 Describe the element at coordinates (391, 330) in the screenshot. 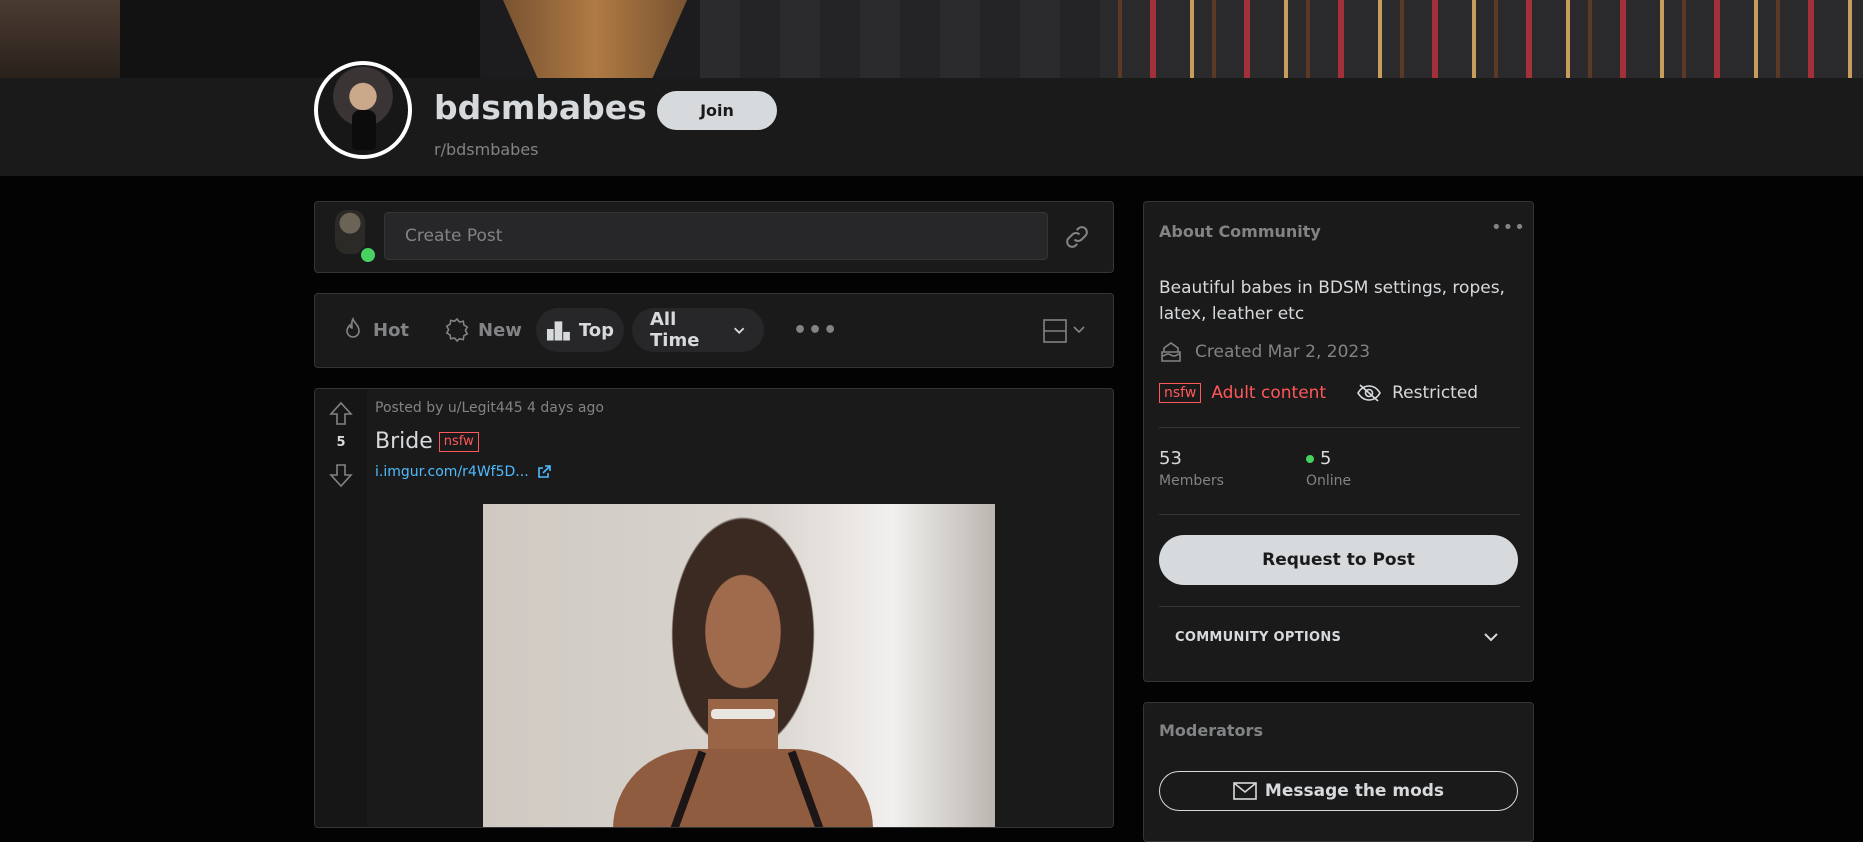

I see `sort-hot-label: Hot` at that location.